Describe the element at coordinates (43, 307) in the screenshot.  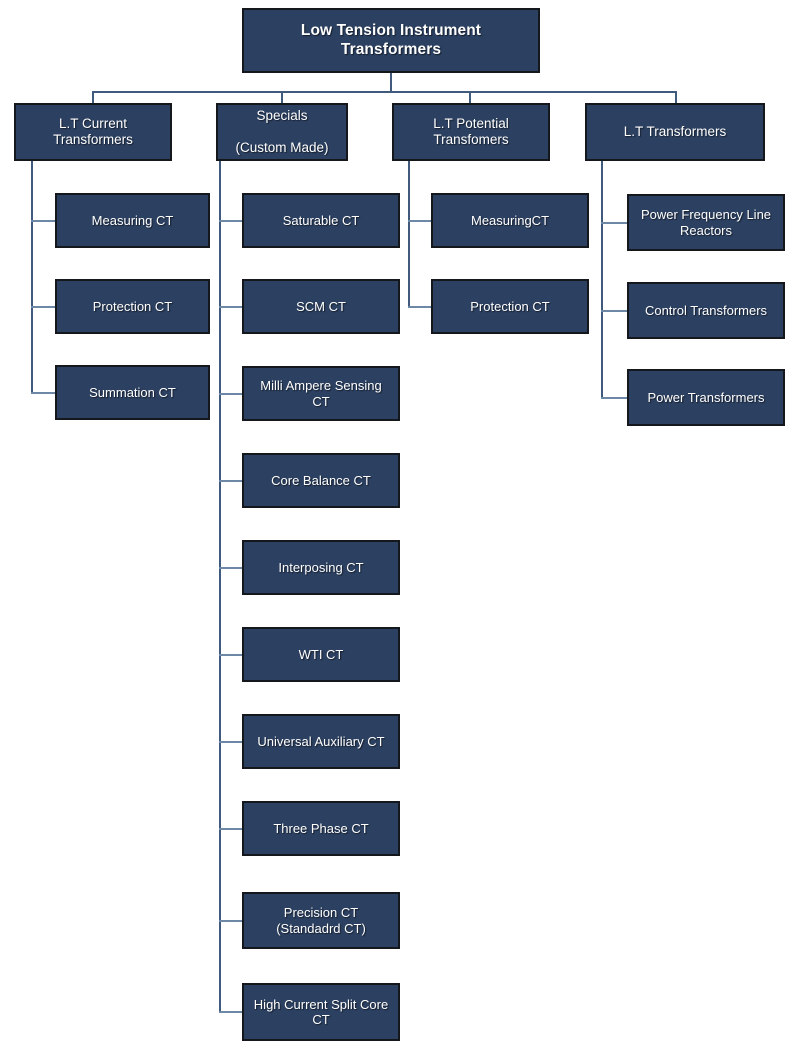
I see `connector-stub-b1-c2` at that location.